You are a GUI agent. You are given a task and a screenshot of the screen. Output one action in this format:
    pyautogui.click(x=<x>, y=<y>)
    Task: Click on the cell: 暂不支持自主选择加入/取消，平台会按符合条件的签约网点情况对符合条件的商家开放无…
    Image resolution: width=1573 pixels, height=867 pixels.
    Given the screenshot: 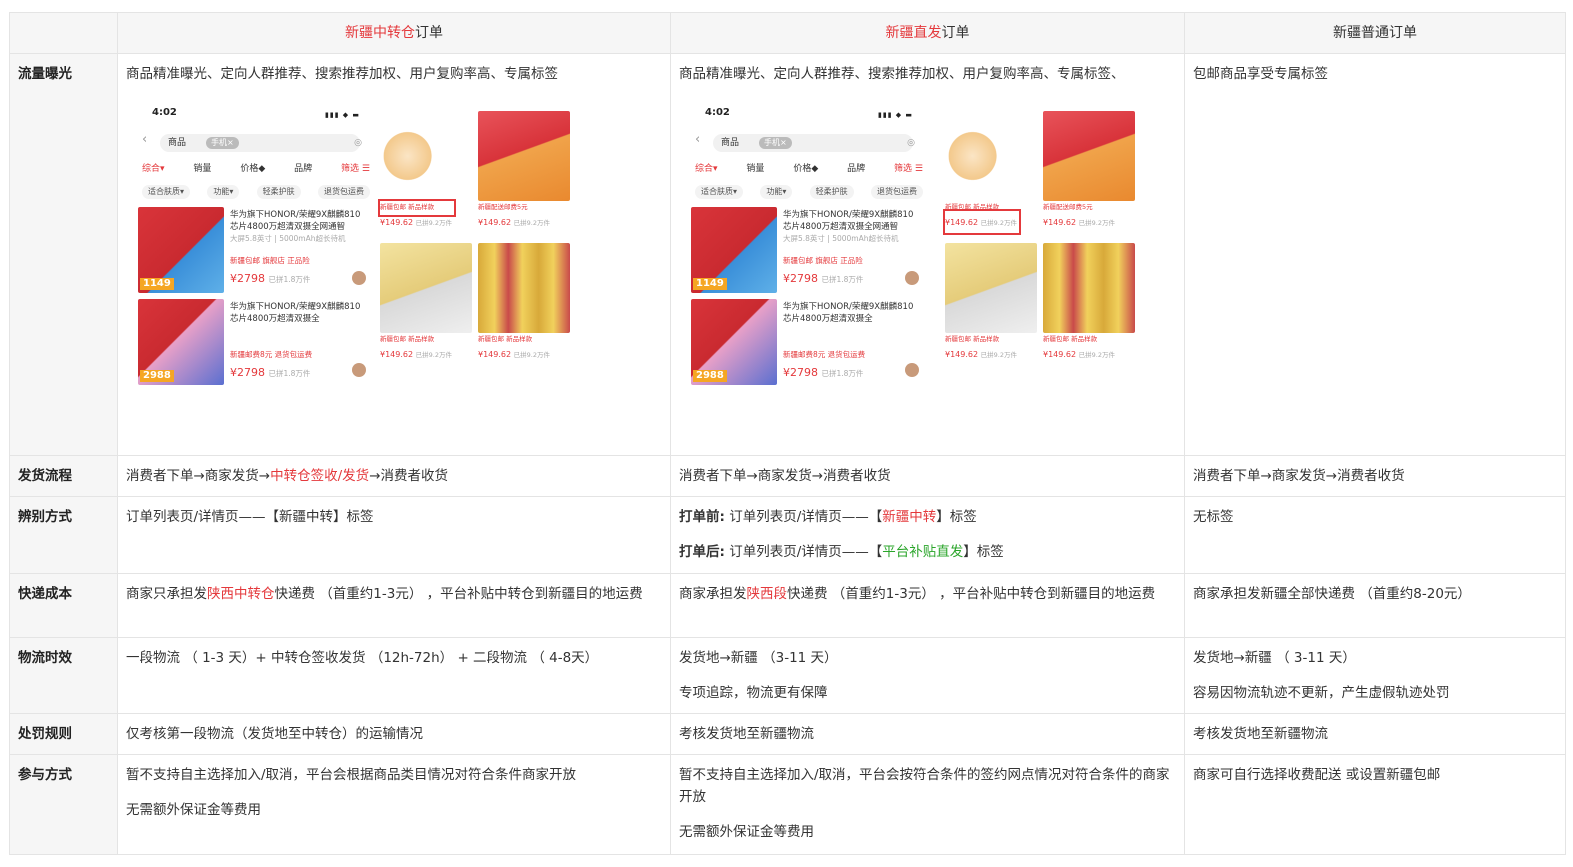 What is the action you would take?
    pyautogui.click(x=927, y=804)
    